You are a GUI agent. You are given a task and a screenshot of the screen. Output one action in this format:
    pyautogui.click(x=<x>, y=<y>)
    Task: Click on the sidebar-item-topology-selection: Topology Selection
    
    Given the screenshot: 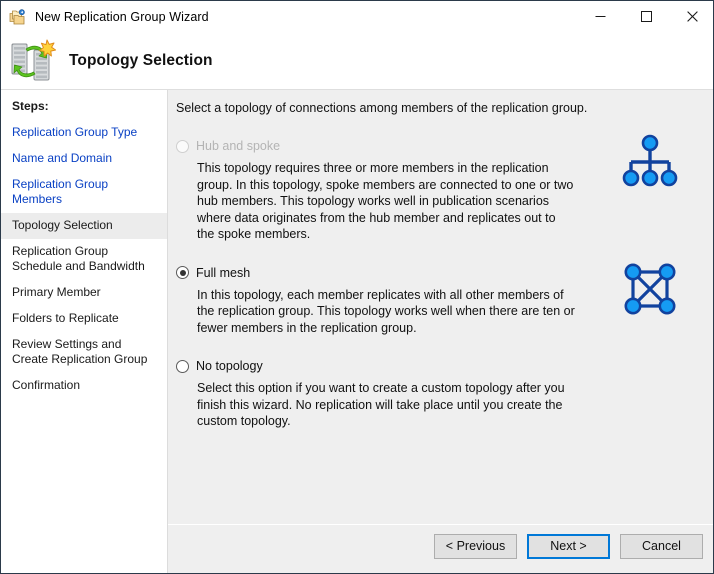 What is the action you would take?
    pyautogui.click(x=84, y=226)
    